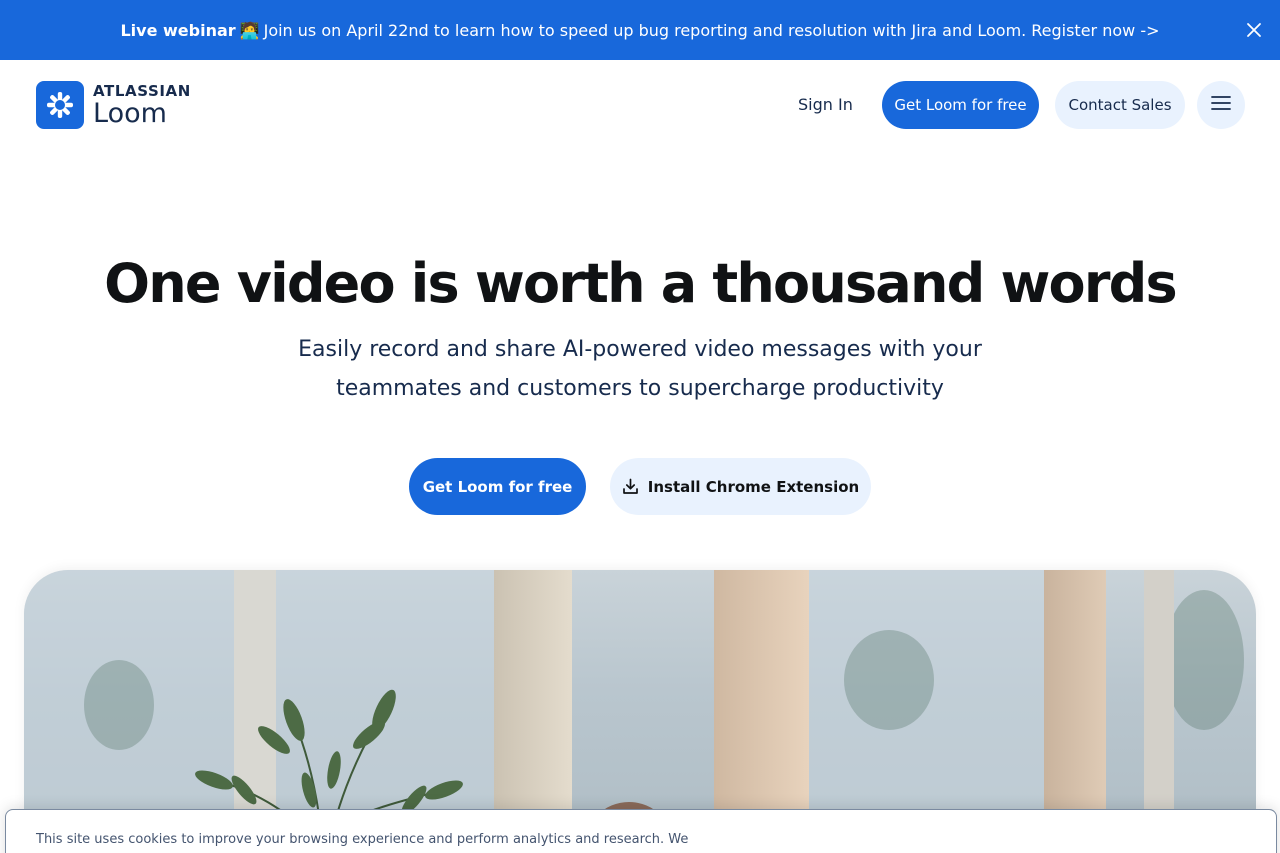 Image resolution: width=1280 pixels, height=853 pixels. I want to click on loom-starburst-icon, so click(60, 105).